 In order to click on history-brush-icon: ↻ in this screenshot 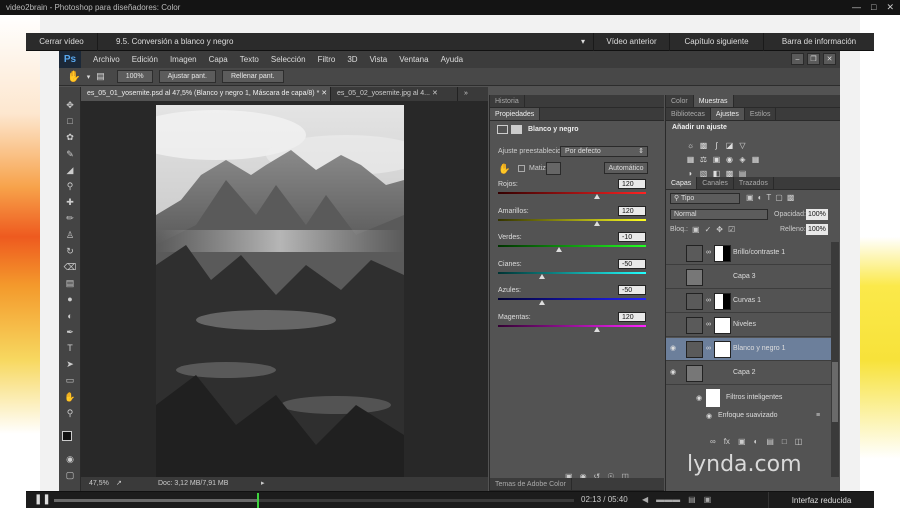, I will do `click(70, 251)`.